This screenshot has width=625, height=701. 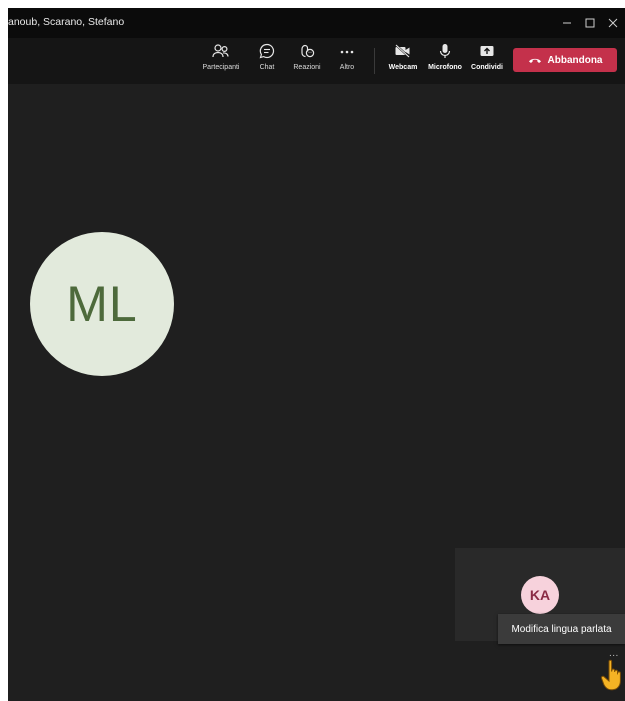 I want to click on reactions-label: Reazioni, so click(x=307, y=67).